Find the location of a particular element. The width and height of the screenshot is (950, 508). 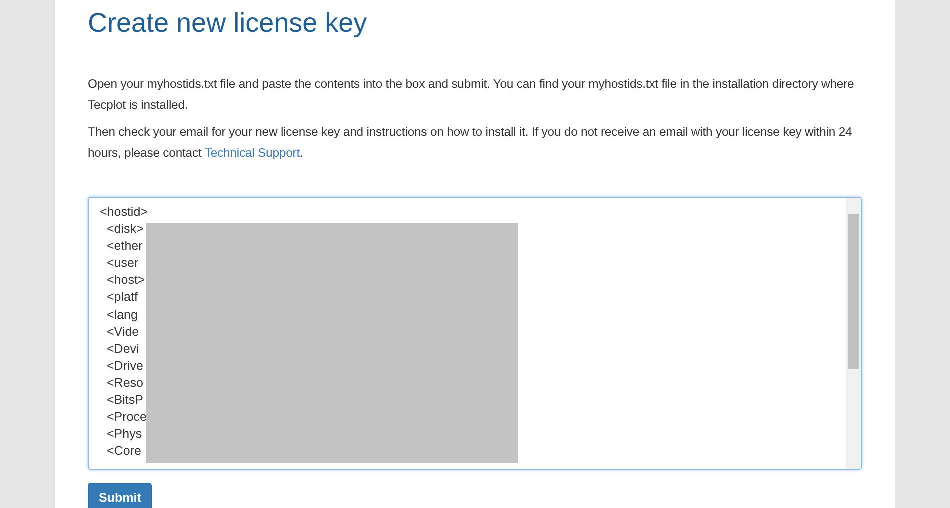

support-link: Technical Support is located at coordinates (252, 153).